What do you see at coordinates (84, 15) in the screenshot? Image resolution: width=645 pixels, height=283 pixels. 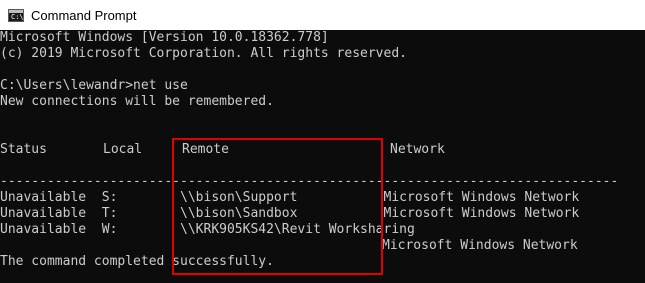 I see `window-title: Command Prompt` at bounding box center [84, 15].